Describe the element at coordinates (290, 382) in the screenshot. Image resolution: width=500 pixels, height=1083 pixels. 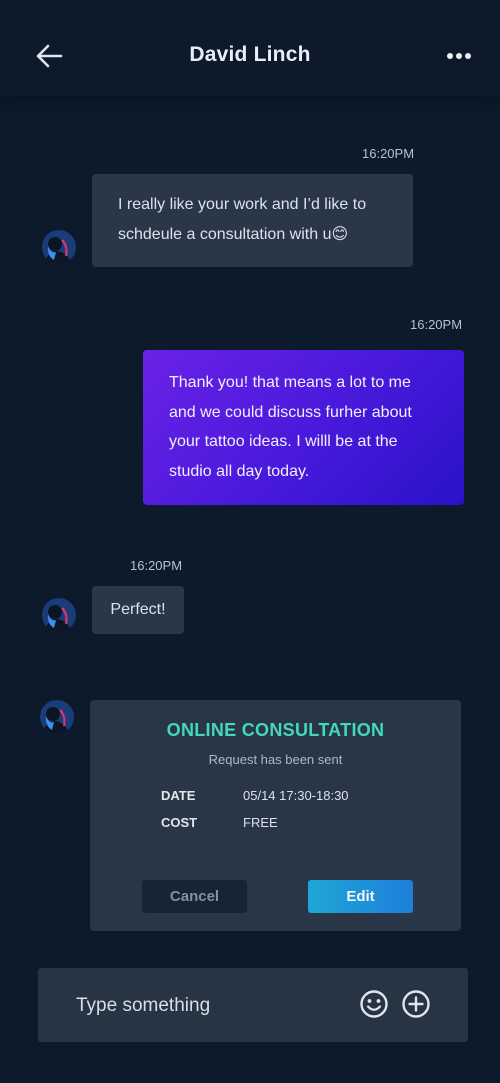
I see `message-text-line: Thank you! that means a lot to me` at that location.